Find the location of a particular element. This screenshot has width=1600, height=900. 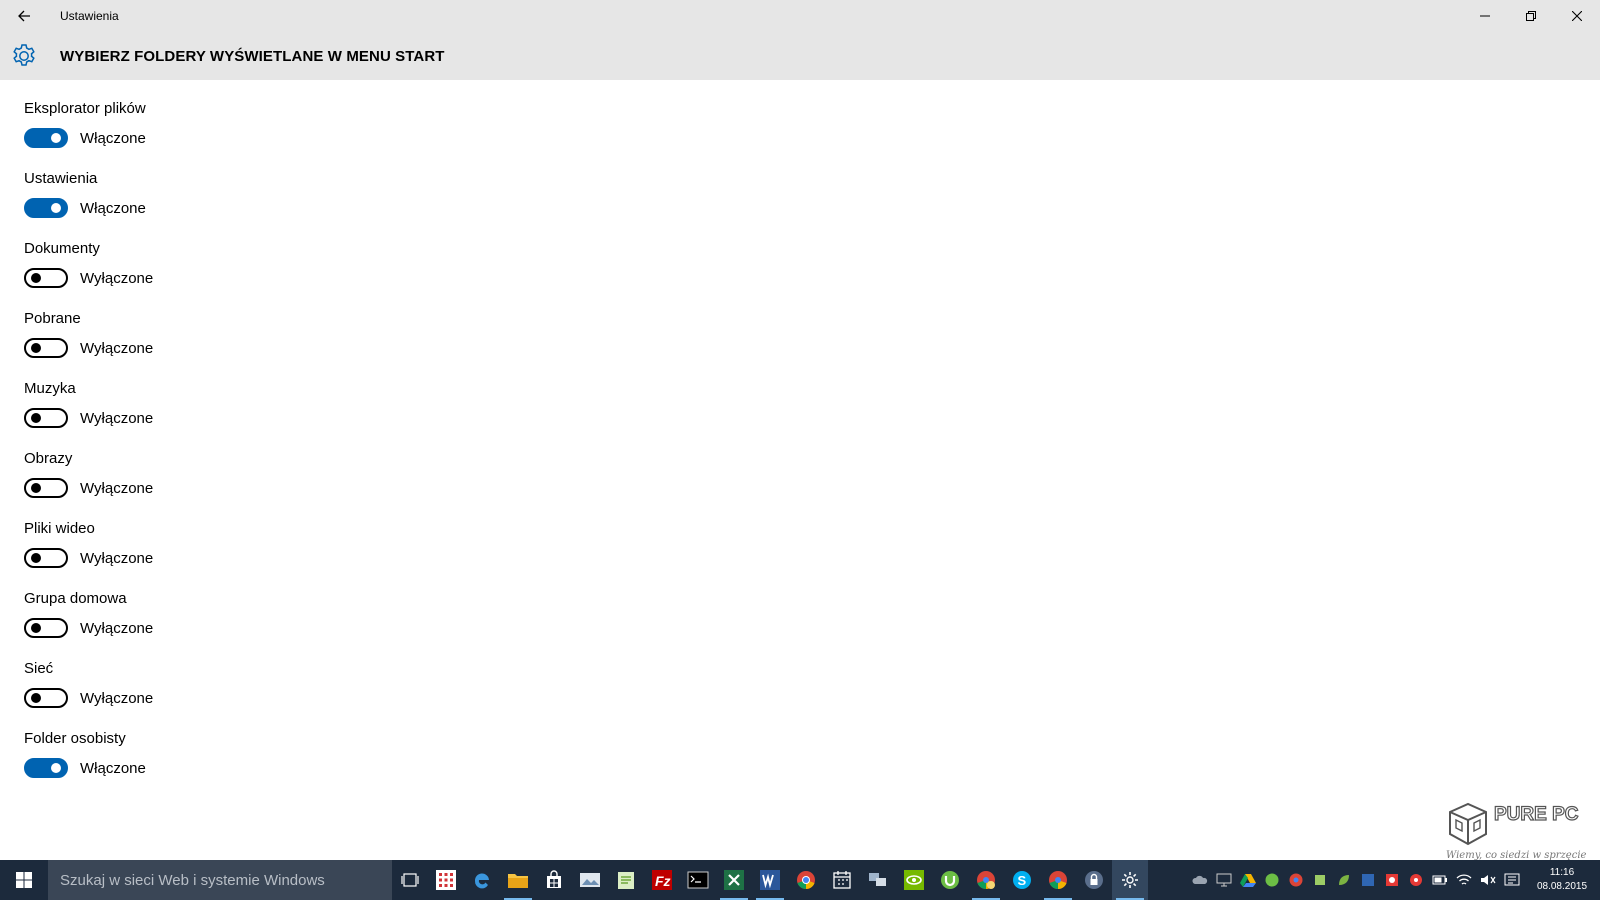

word-icon is located at coordinates (770, 880).